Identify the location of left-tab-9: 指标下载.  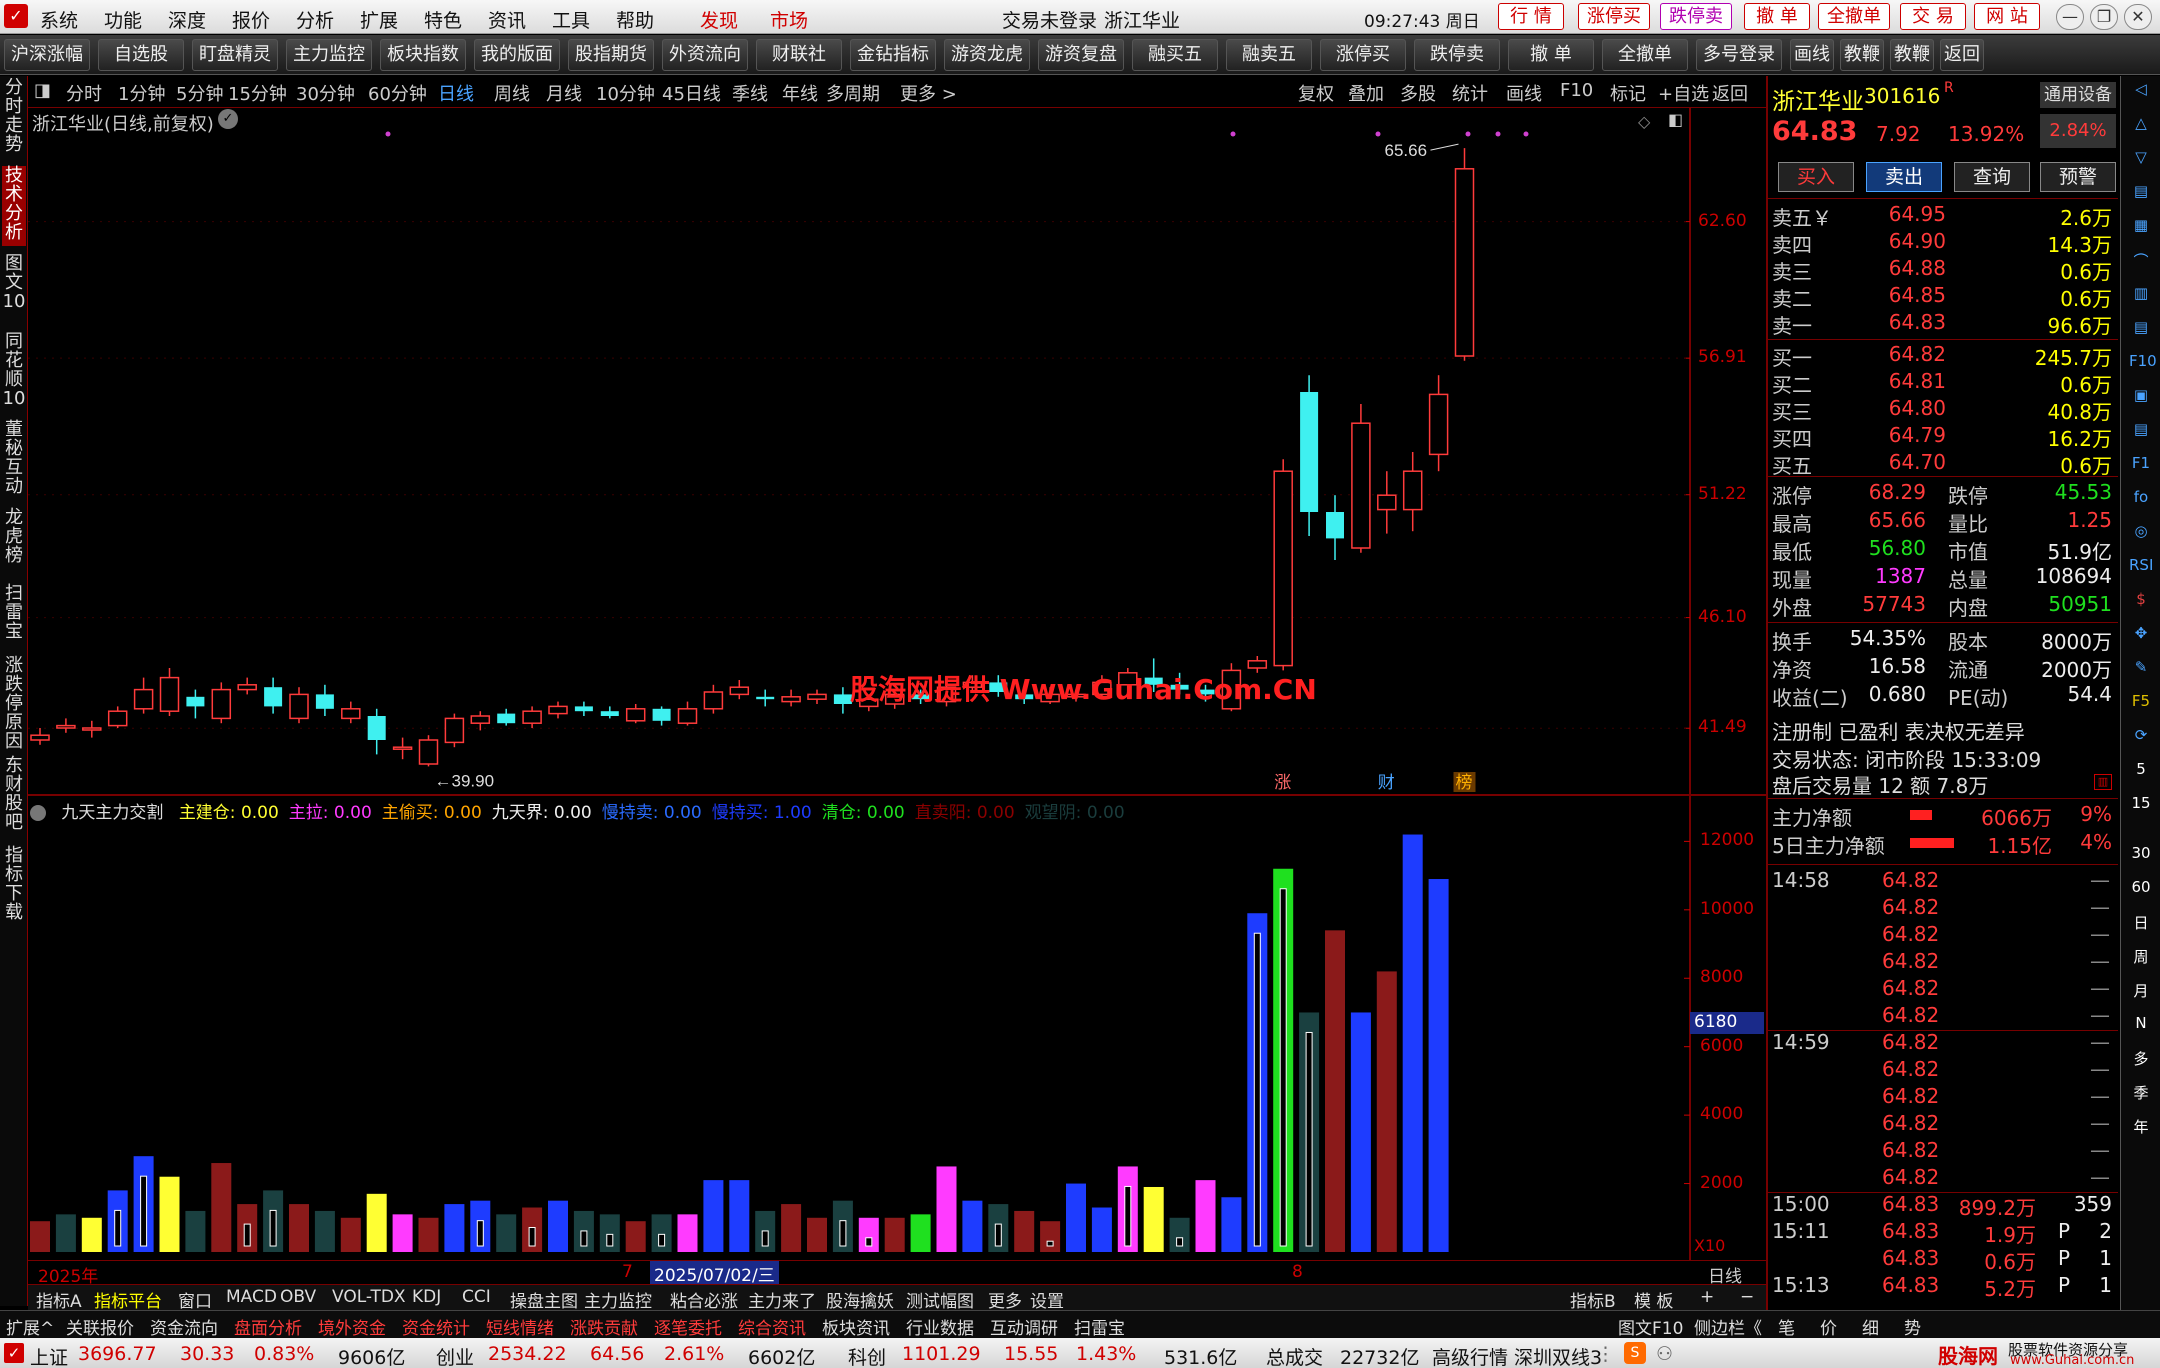
(14, 884).